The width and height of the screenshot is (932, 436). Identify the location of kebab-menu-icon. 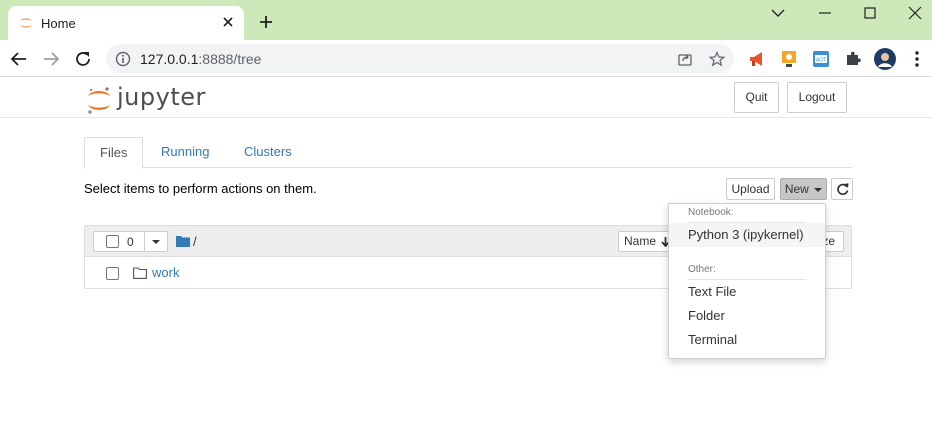
(917, 59).